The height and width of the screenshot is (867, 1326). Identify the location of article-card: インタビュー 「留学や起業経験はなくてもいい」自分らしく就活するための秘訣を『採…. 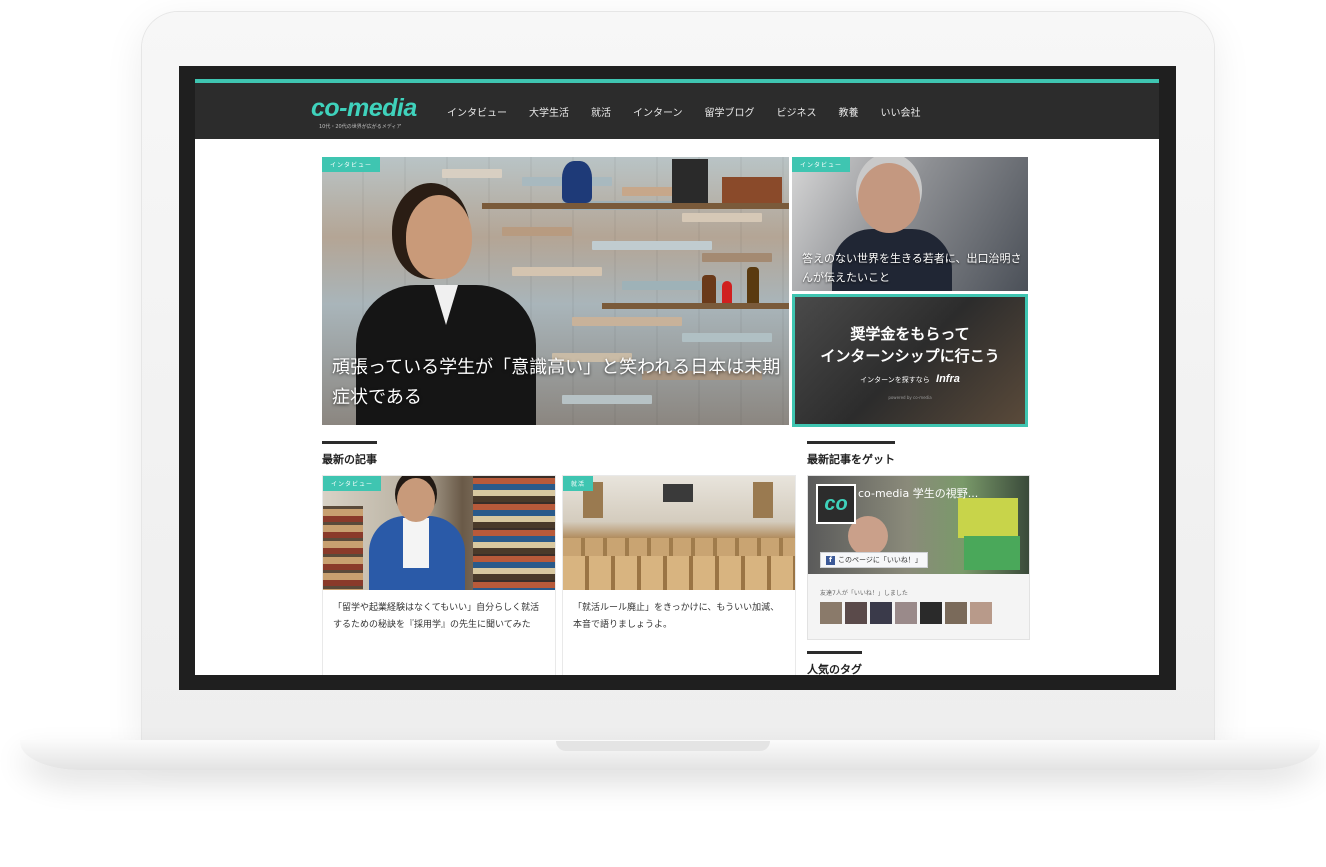
(439, 575).